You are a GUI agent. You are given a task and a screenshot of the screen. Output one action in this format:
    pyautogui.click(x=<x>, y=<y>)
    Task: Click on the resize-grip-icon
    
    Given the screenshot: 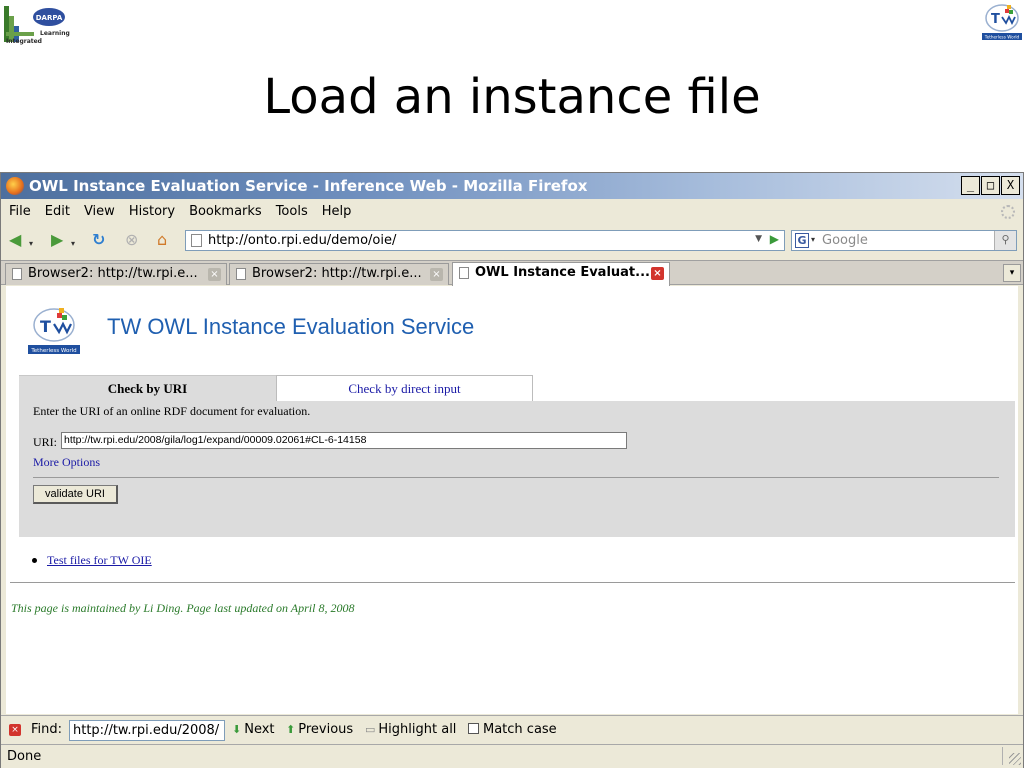 What is the action you would take?
    pyautogui.click(x=1015, y=759)
    